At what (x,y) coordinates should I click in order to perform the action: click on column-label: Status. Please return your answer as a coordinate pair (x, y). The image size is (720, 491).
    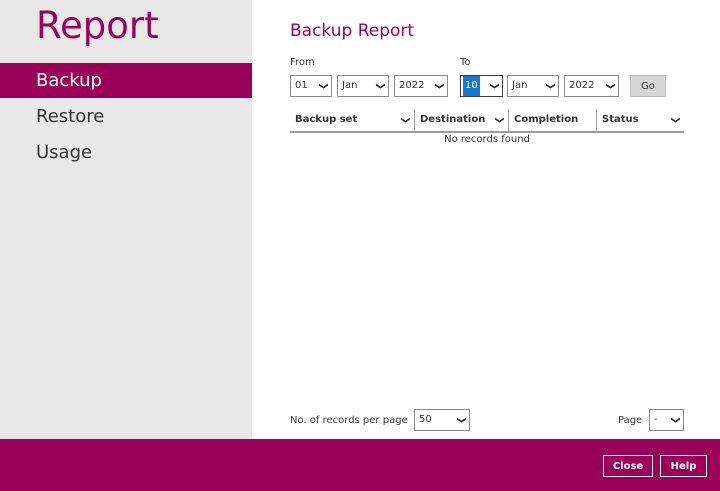
    Looking at the image, I should click on (620, 119).